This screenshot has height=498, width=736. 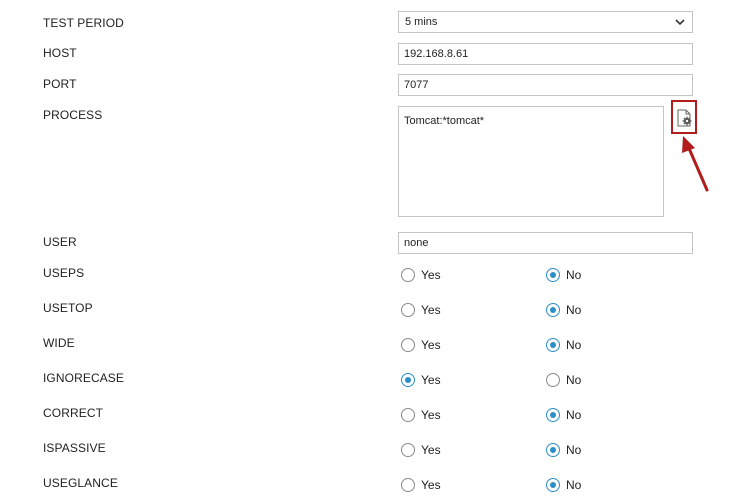 What do you see at coordinates (574, 275) in the screenshot?
I see `useps-no-text: No` at bounding box center [574, 275].